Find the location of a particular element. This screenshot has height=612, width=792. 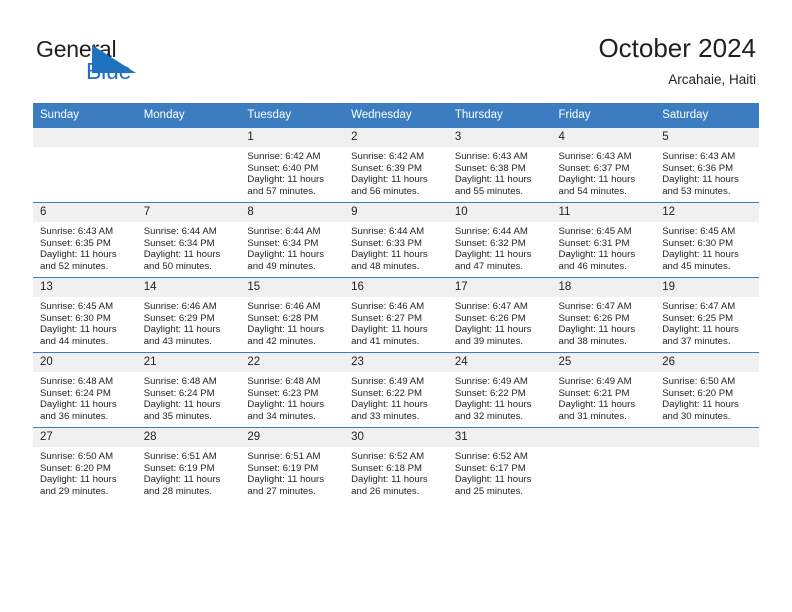

daylight-duration-line2: and 49 minutes. is located at coordinates (281, 266).